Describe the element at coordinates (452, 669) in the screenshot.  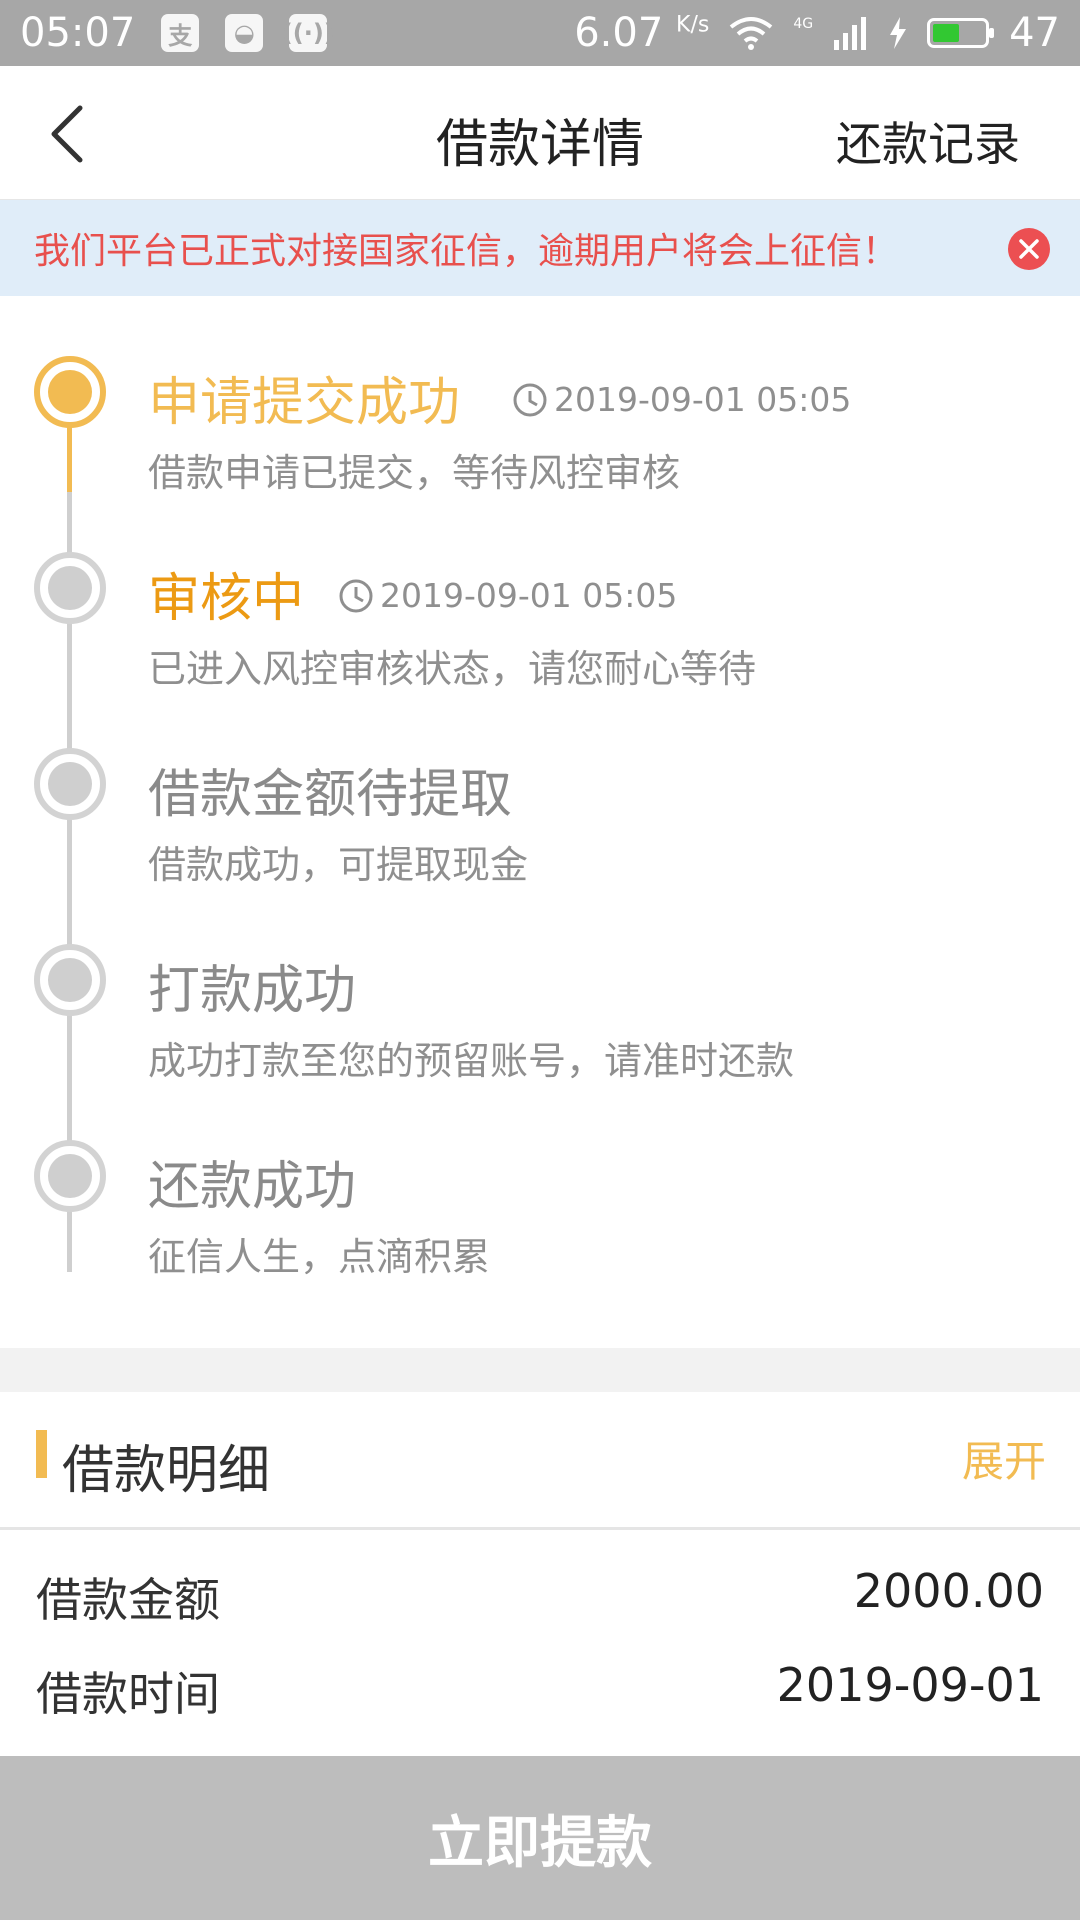
I see `step-description: 已进入风控审核状态，请您耐心等待` at that location.